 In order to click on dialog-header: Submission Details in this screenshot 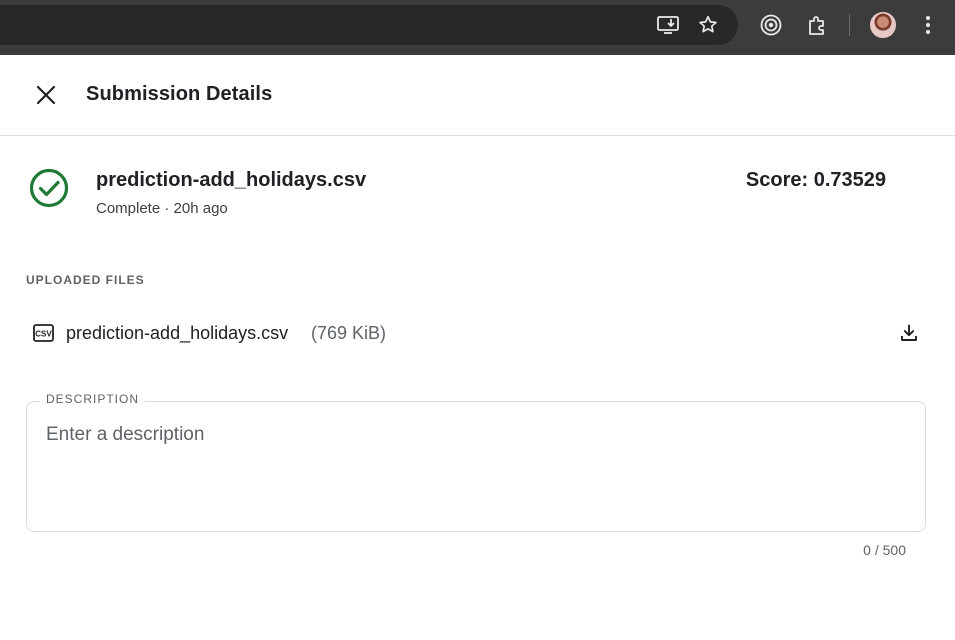, I will do `click(477, 95)`.